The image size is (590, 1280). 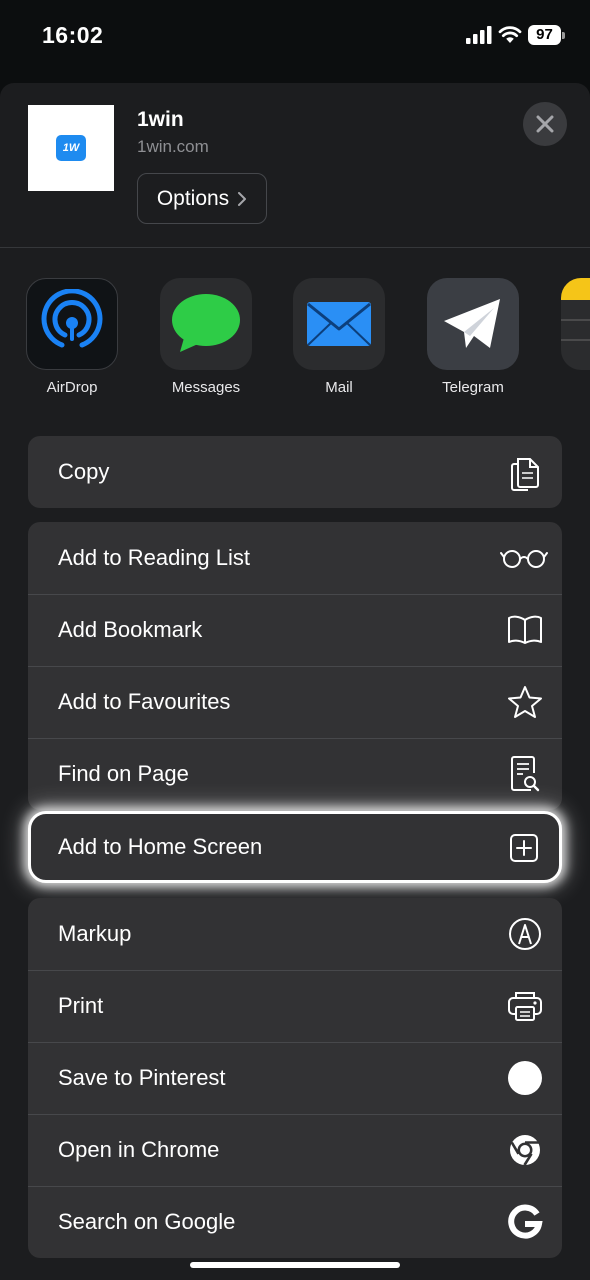 I want to click on action-label: Open in Chrome, so click(x=139, y=1149).